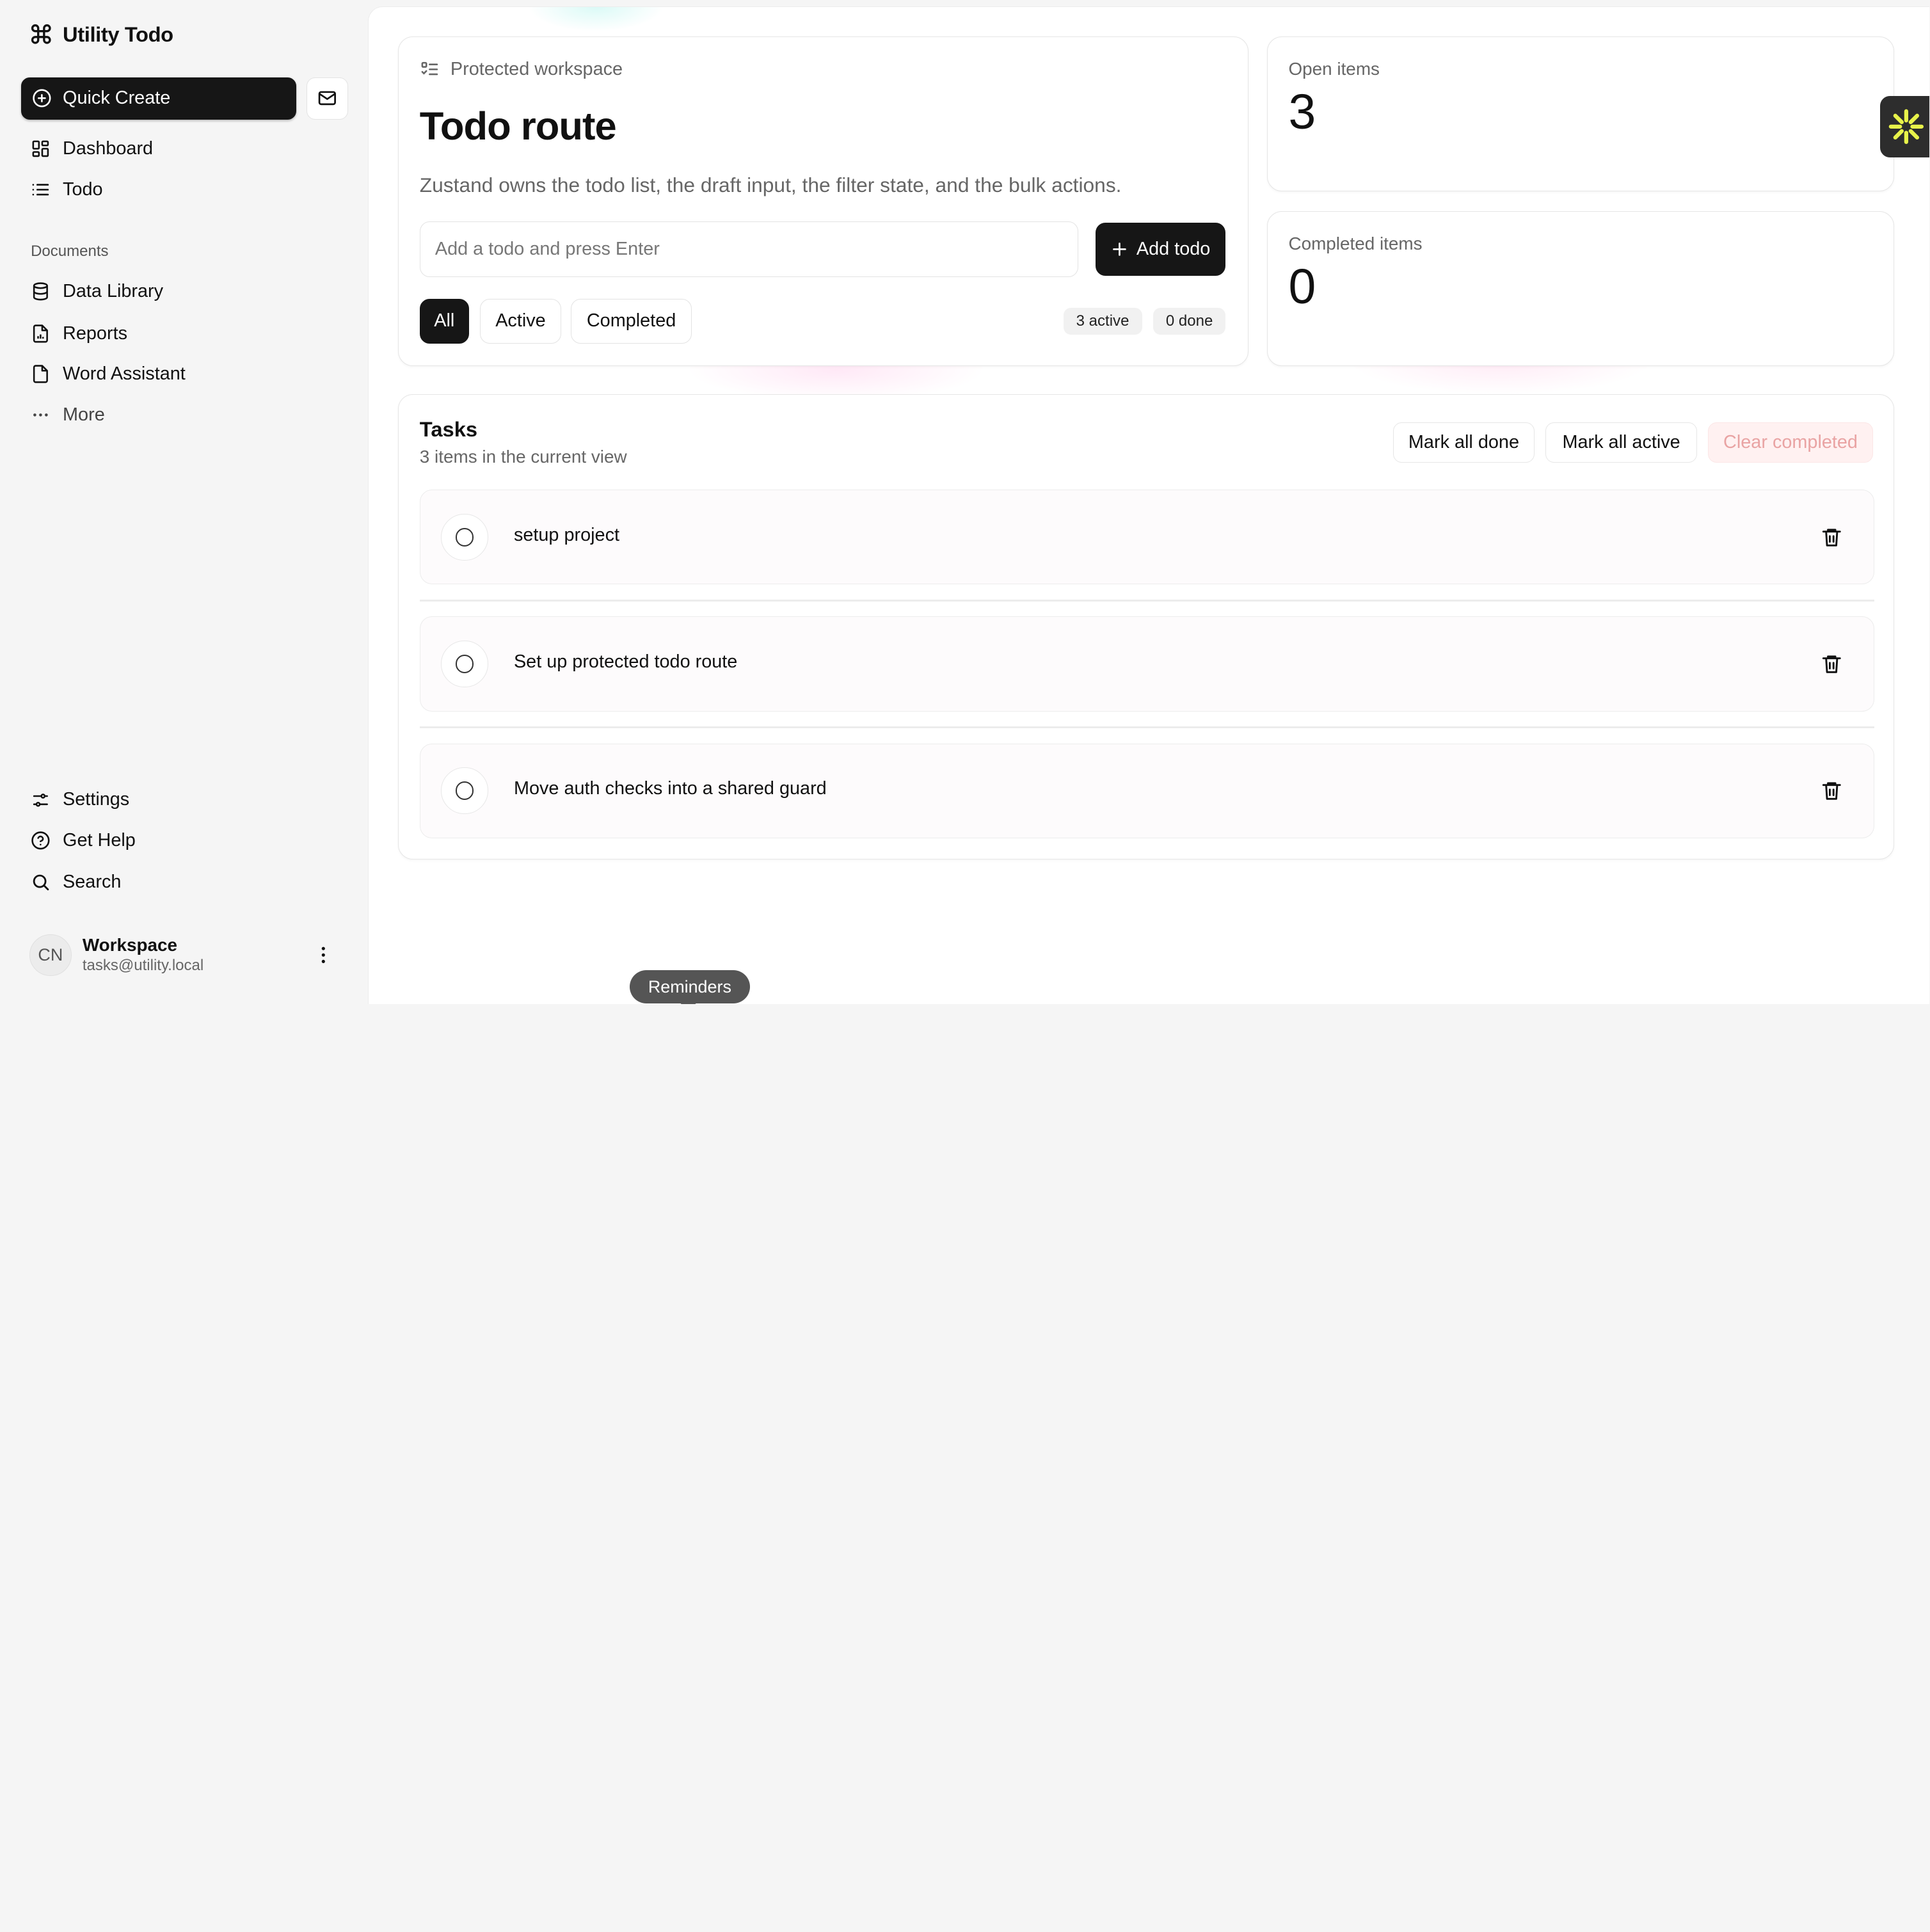 This screenshot has height=1932, width=1930. Describe the element at coordinates (1463, 442) in the screenshot. I see `mark-all-done-button: Mark all done` at that location.